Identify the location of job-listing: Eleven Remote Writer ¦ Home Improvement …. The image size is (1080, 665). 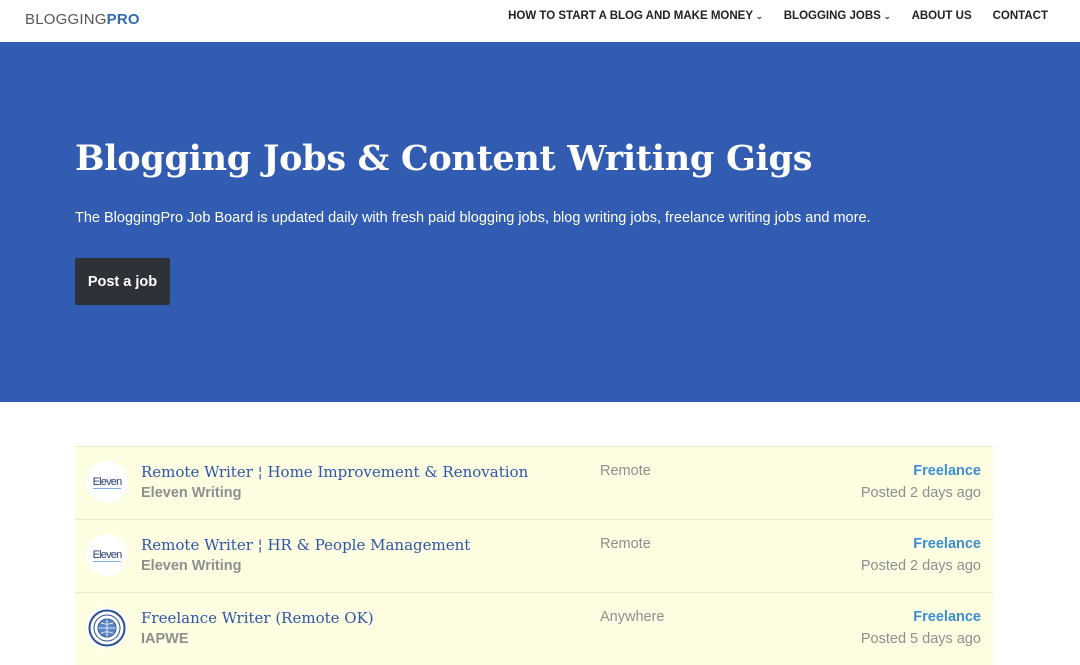
(534, 482).